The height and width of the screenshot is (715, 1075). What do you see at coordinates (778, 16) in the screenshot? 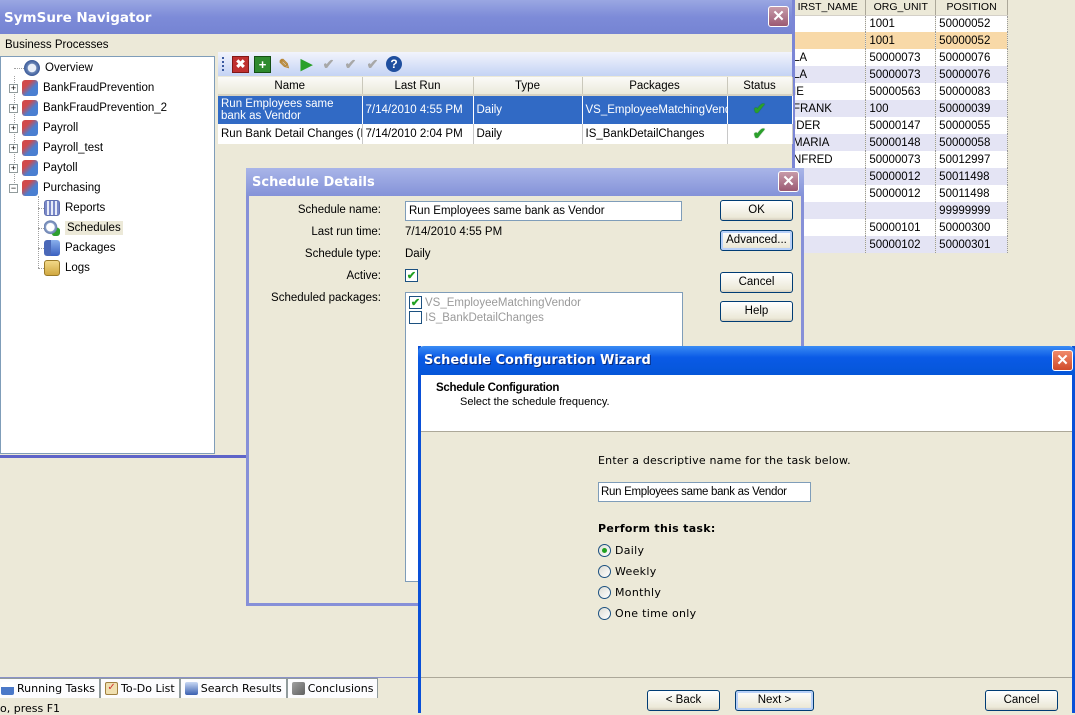
I see `navigator-close-button: ✕` at bounding box center [778, 16].